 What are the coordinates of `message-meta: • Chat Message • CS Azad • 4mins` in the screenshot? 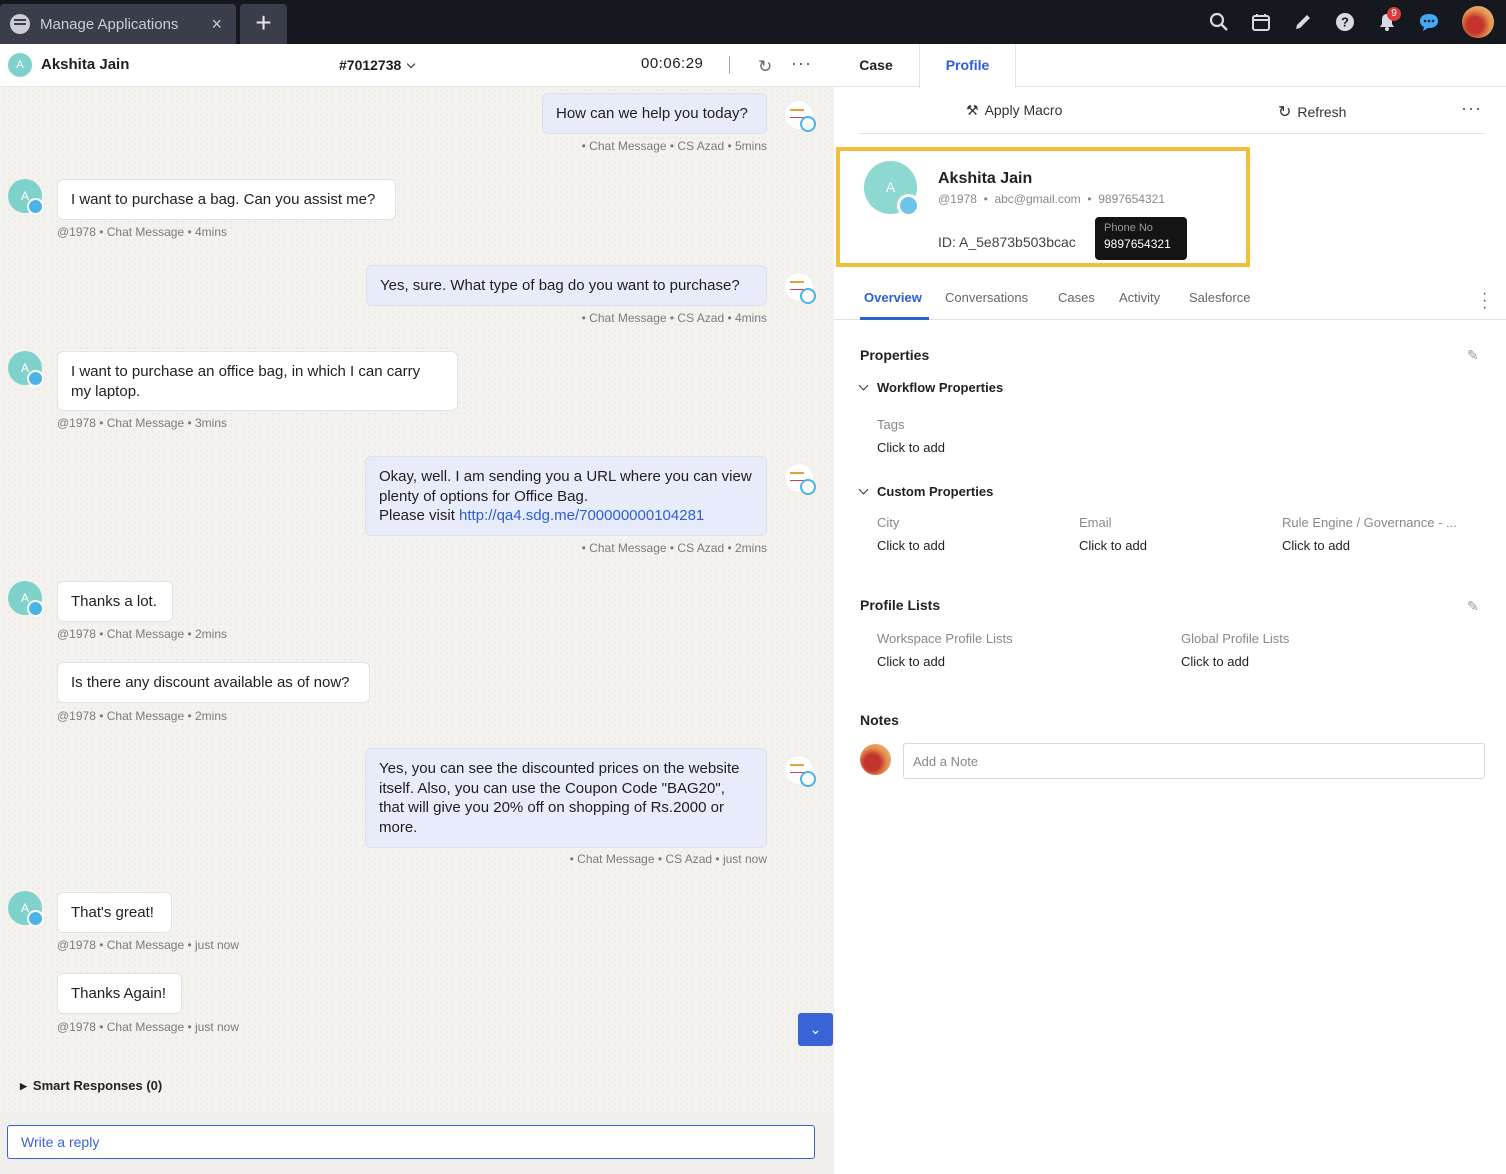 It's located at (674, 318).